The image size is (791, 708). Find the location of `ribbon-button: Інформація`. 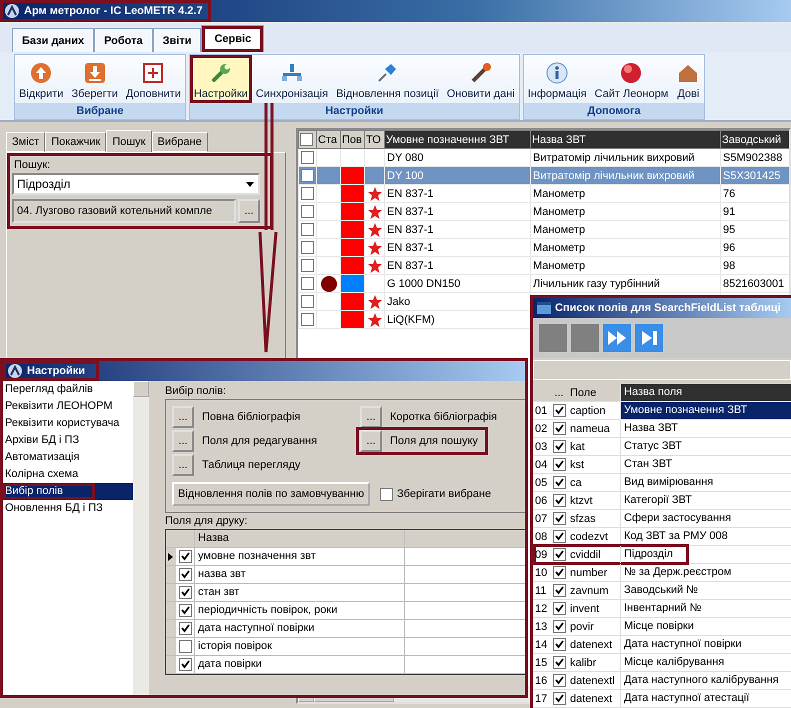

ribbon-button: Інформація is located at coordinates (557, 79).